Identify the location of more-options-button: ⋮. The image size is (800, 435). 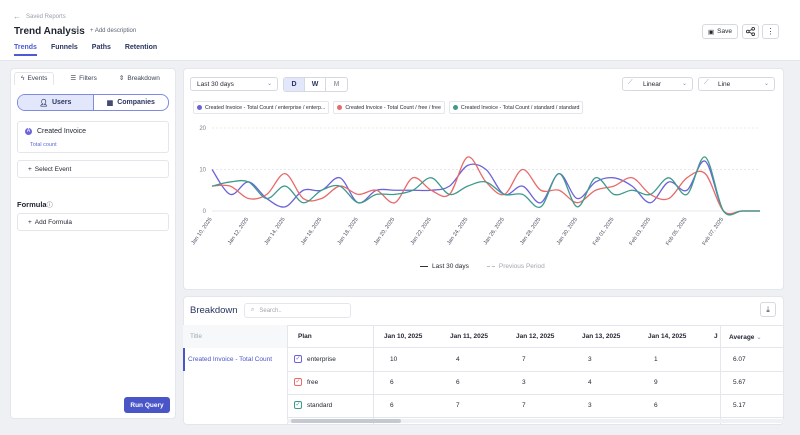
(770, 31).